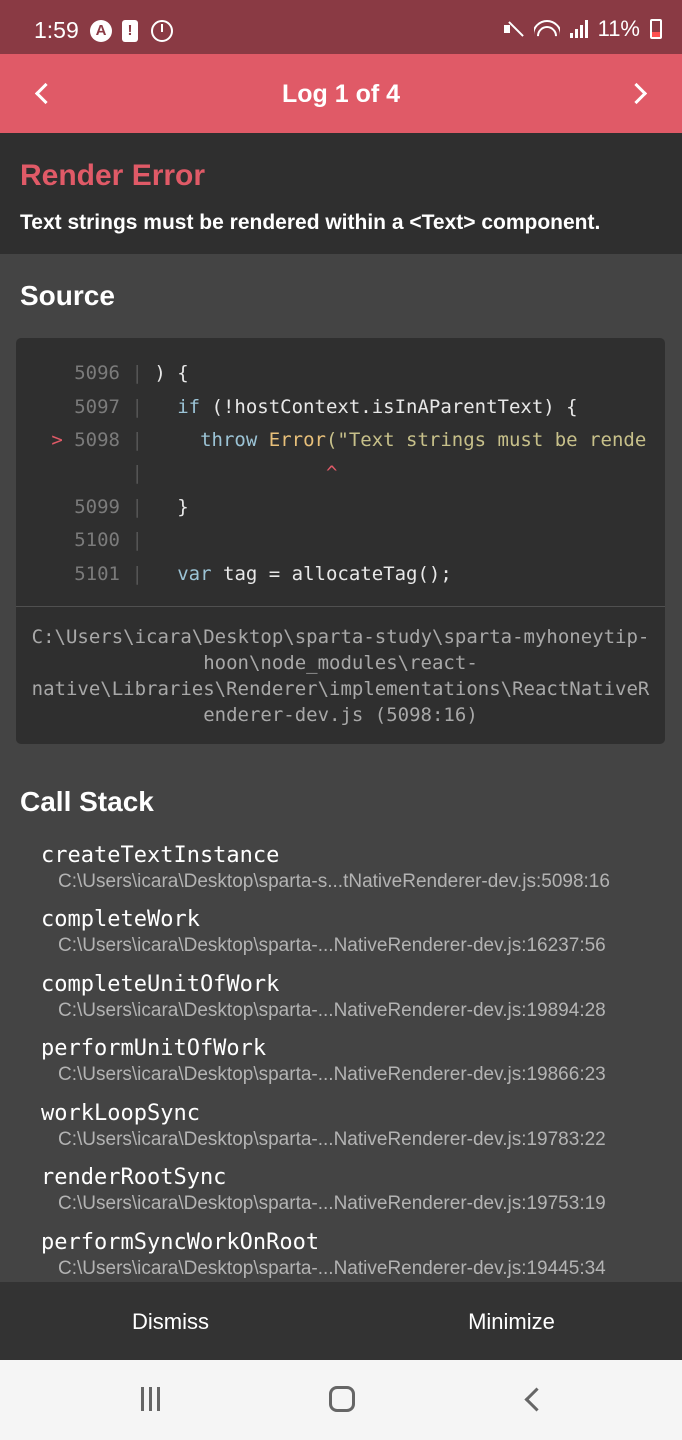 Image resolution: width=682 pixels, height=1440 pixels. What do you see at coordinates (87, 801) in the screenshot?
I see `call-stack-heading: Call Stack` at bounding box center [87, 801].